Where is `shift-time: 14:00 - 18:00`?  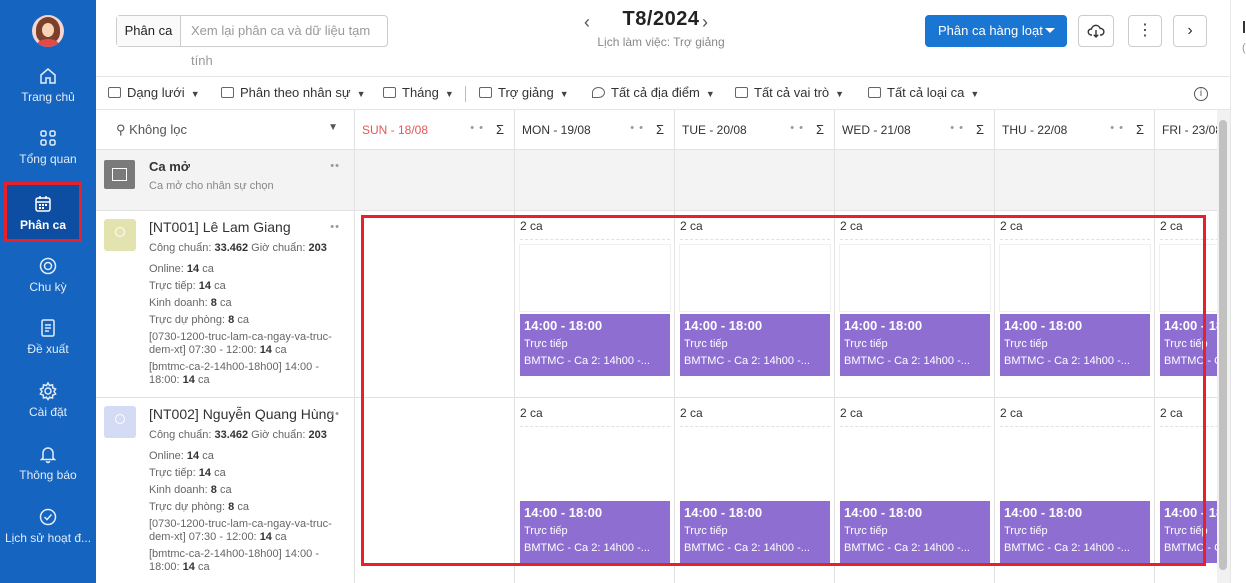
shift-time: 14:00 - 18:00 is located at coordinates (723, 512).